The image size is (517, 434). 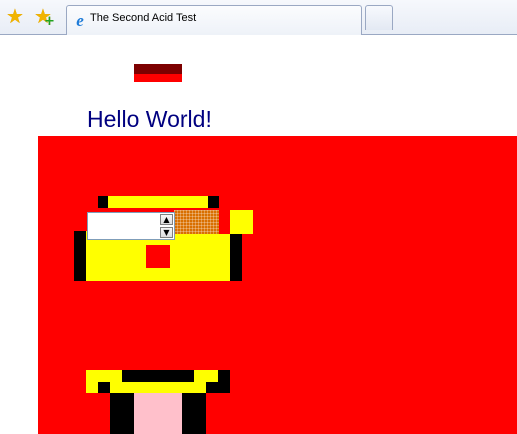 What do you see at coordinates (194, 413) in the screenshot?
I see `tongue-right-outline` at bounding box center [194, 413].